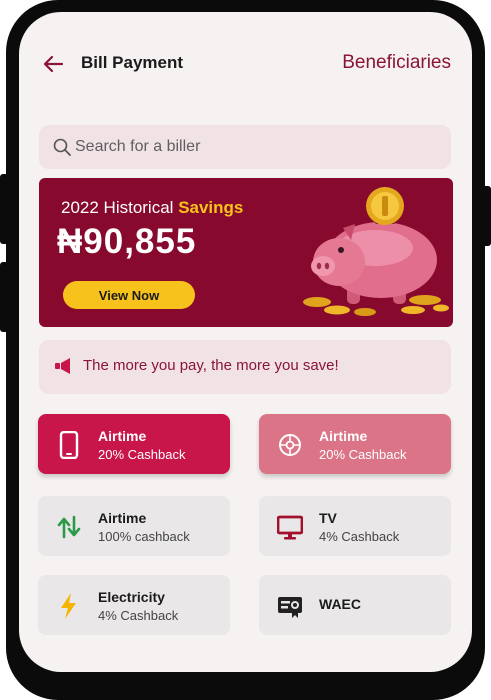  I want to click on biller-tile-airtime-alt: Airtime 20% Cashback, so click(355, 444).